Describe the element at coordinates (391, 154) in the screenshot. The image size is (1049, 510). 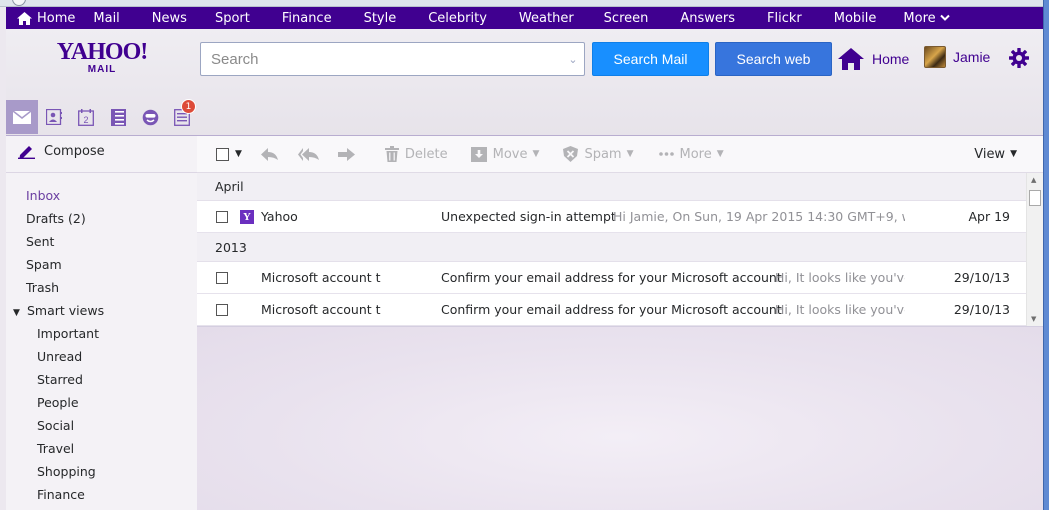
I see `trash-icon` at that location.